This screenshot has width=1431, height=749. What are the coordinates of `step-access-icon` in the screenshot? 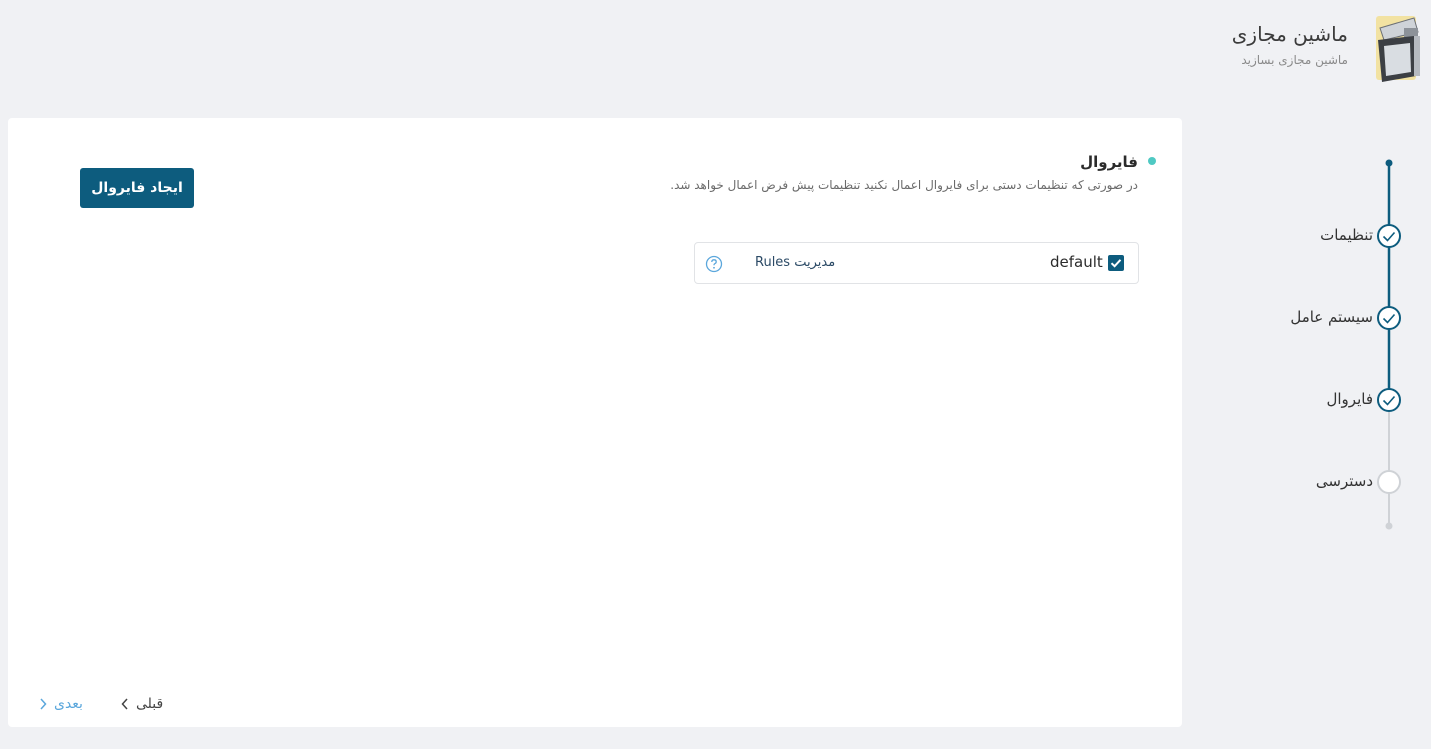 It's located at (1389, 482).